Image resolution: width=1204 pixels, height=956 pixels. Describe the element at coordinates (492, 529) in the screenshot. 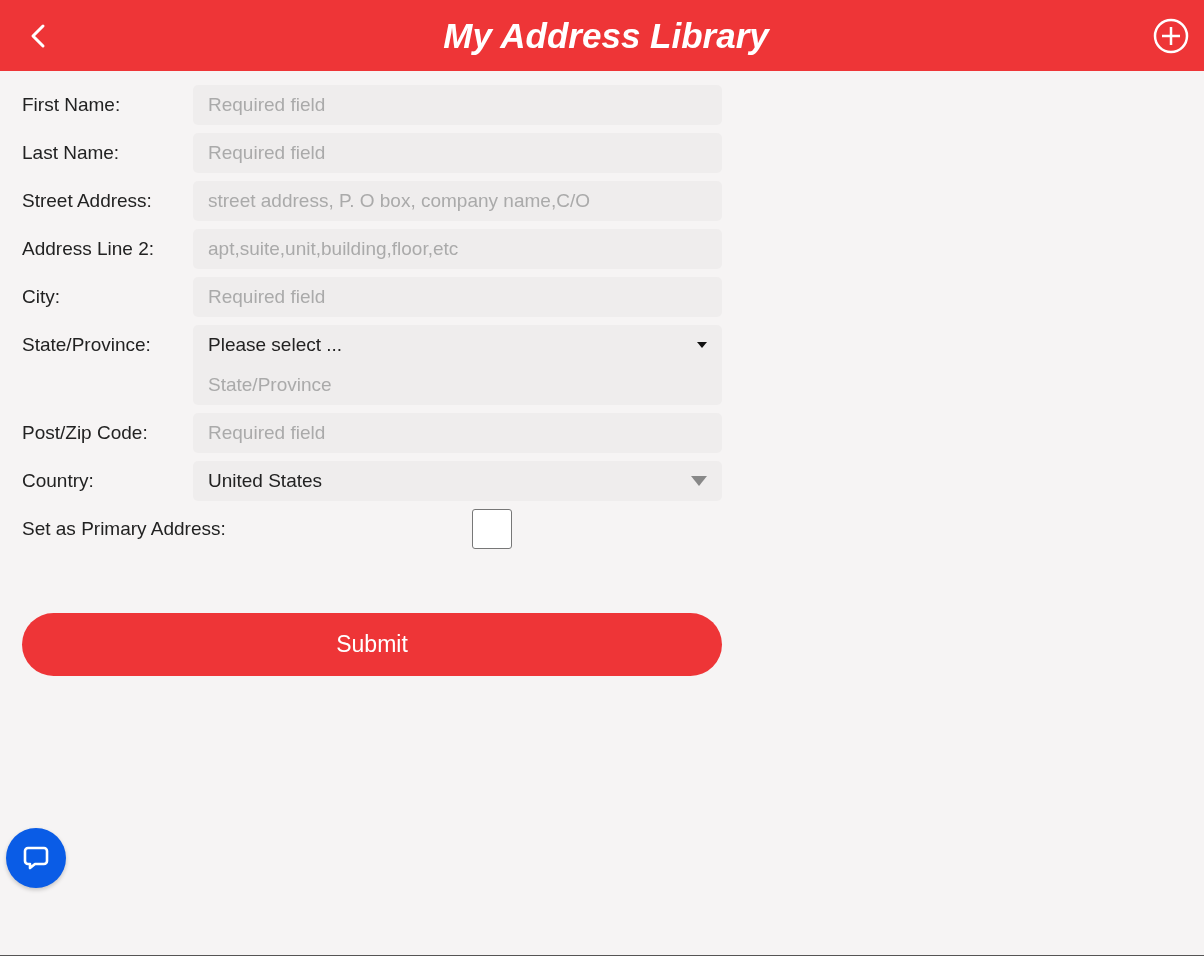

I see `checkbox` at that location.